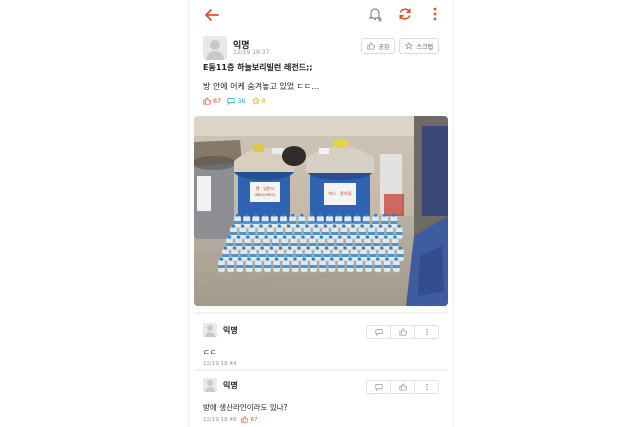 Image resolution: width=640 pixels, height=427 pixels. Describe the element at coordinates (419, 46) in the screenshot. I see `scrap-button: 스크랩` at that location.